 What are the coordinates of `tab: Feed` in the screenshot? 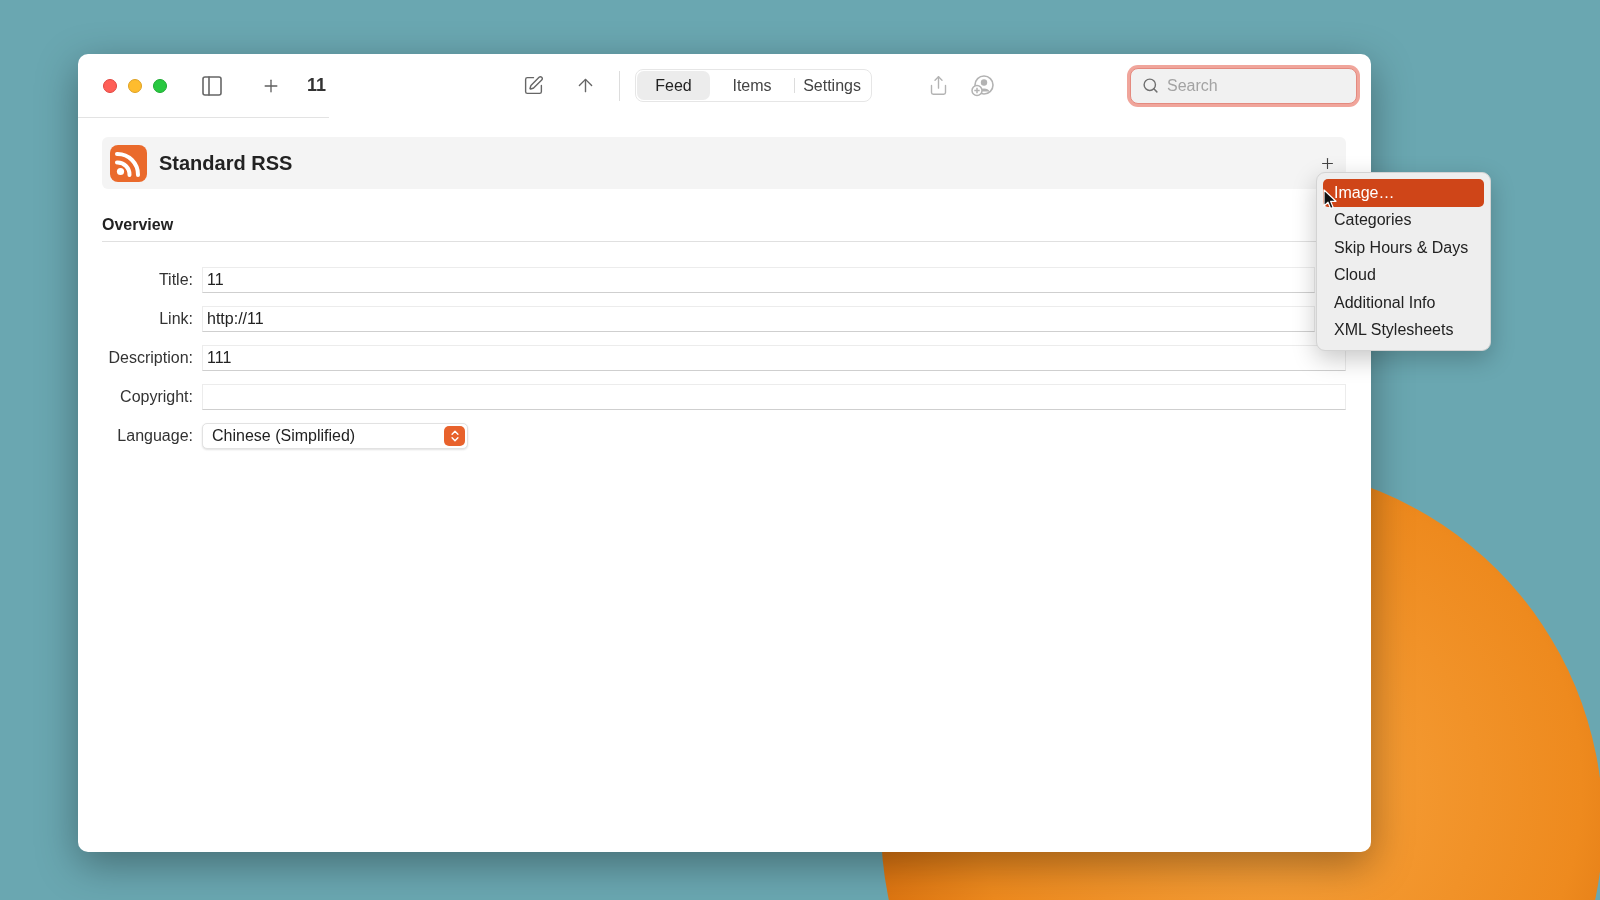 It's located at (674, 85).